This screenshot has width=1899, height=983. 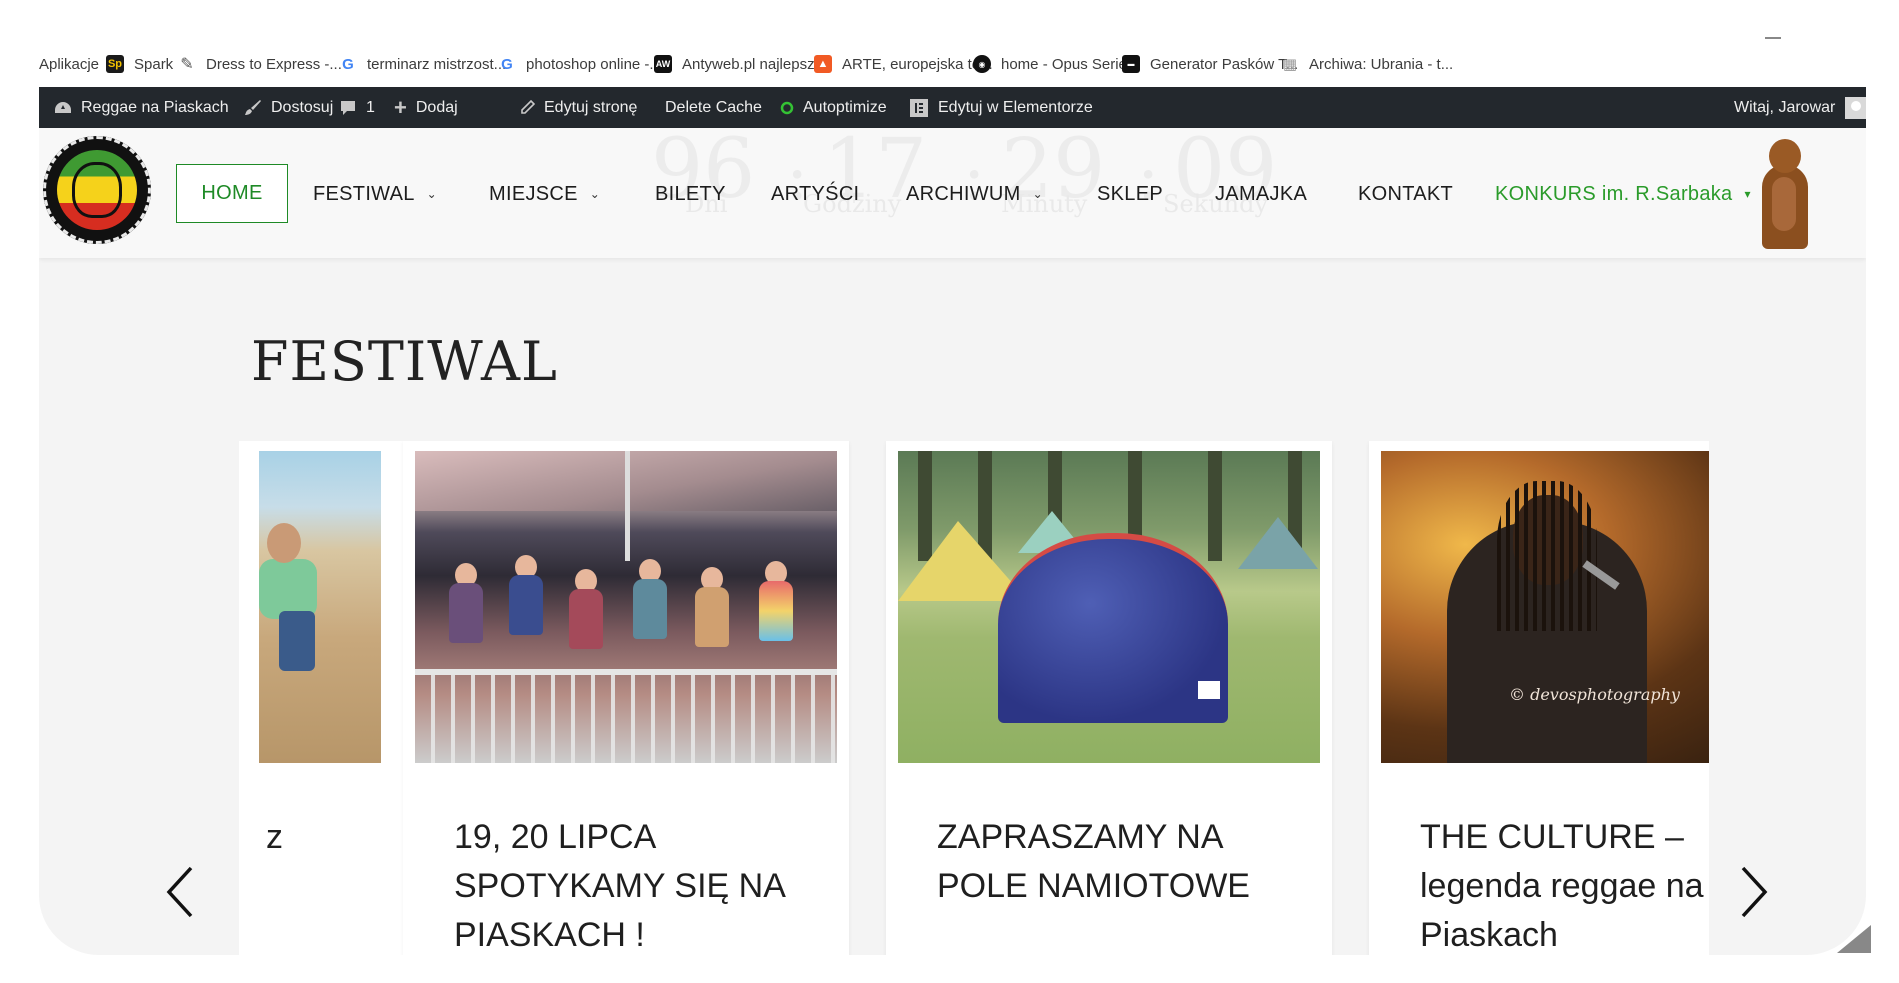 I want to click on post-title: ZAPRASZAMY NA POLE NAMIOTOWE, so click(x=1122, y=862).